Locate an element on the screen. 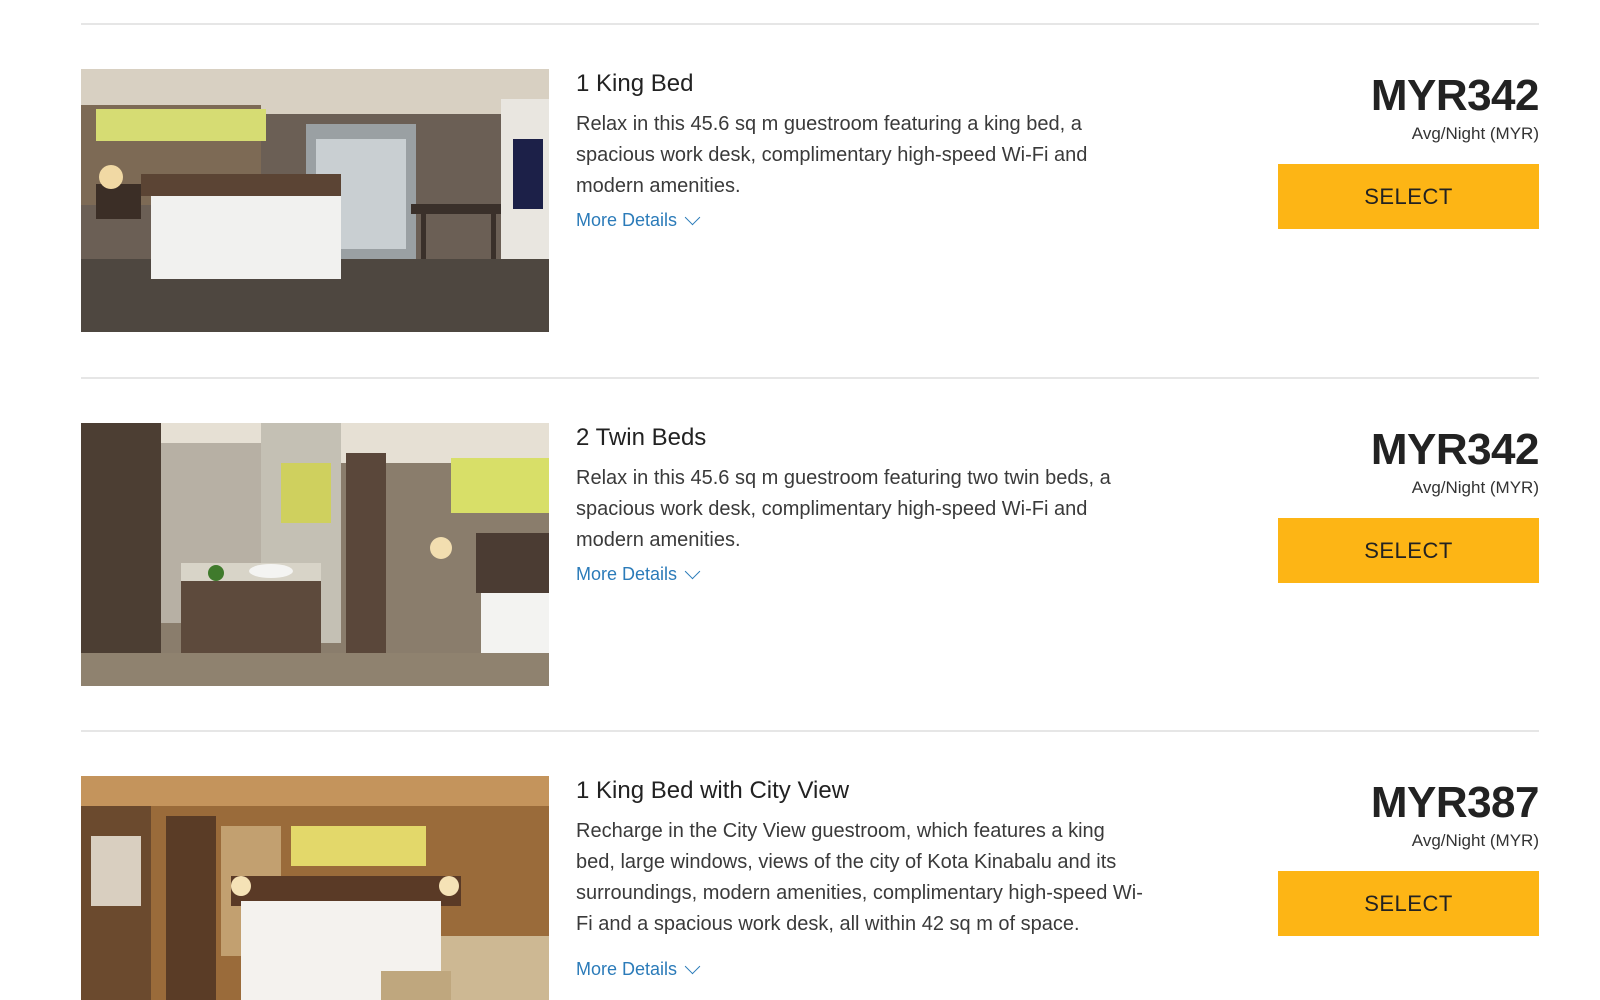 The image size is (1600, 1000). room-title: 1 King Bed is located at coordinates (635, 83).